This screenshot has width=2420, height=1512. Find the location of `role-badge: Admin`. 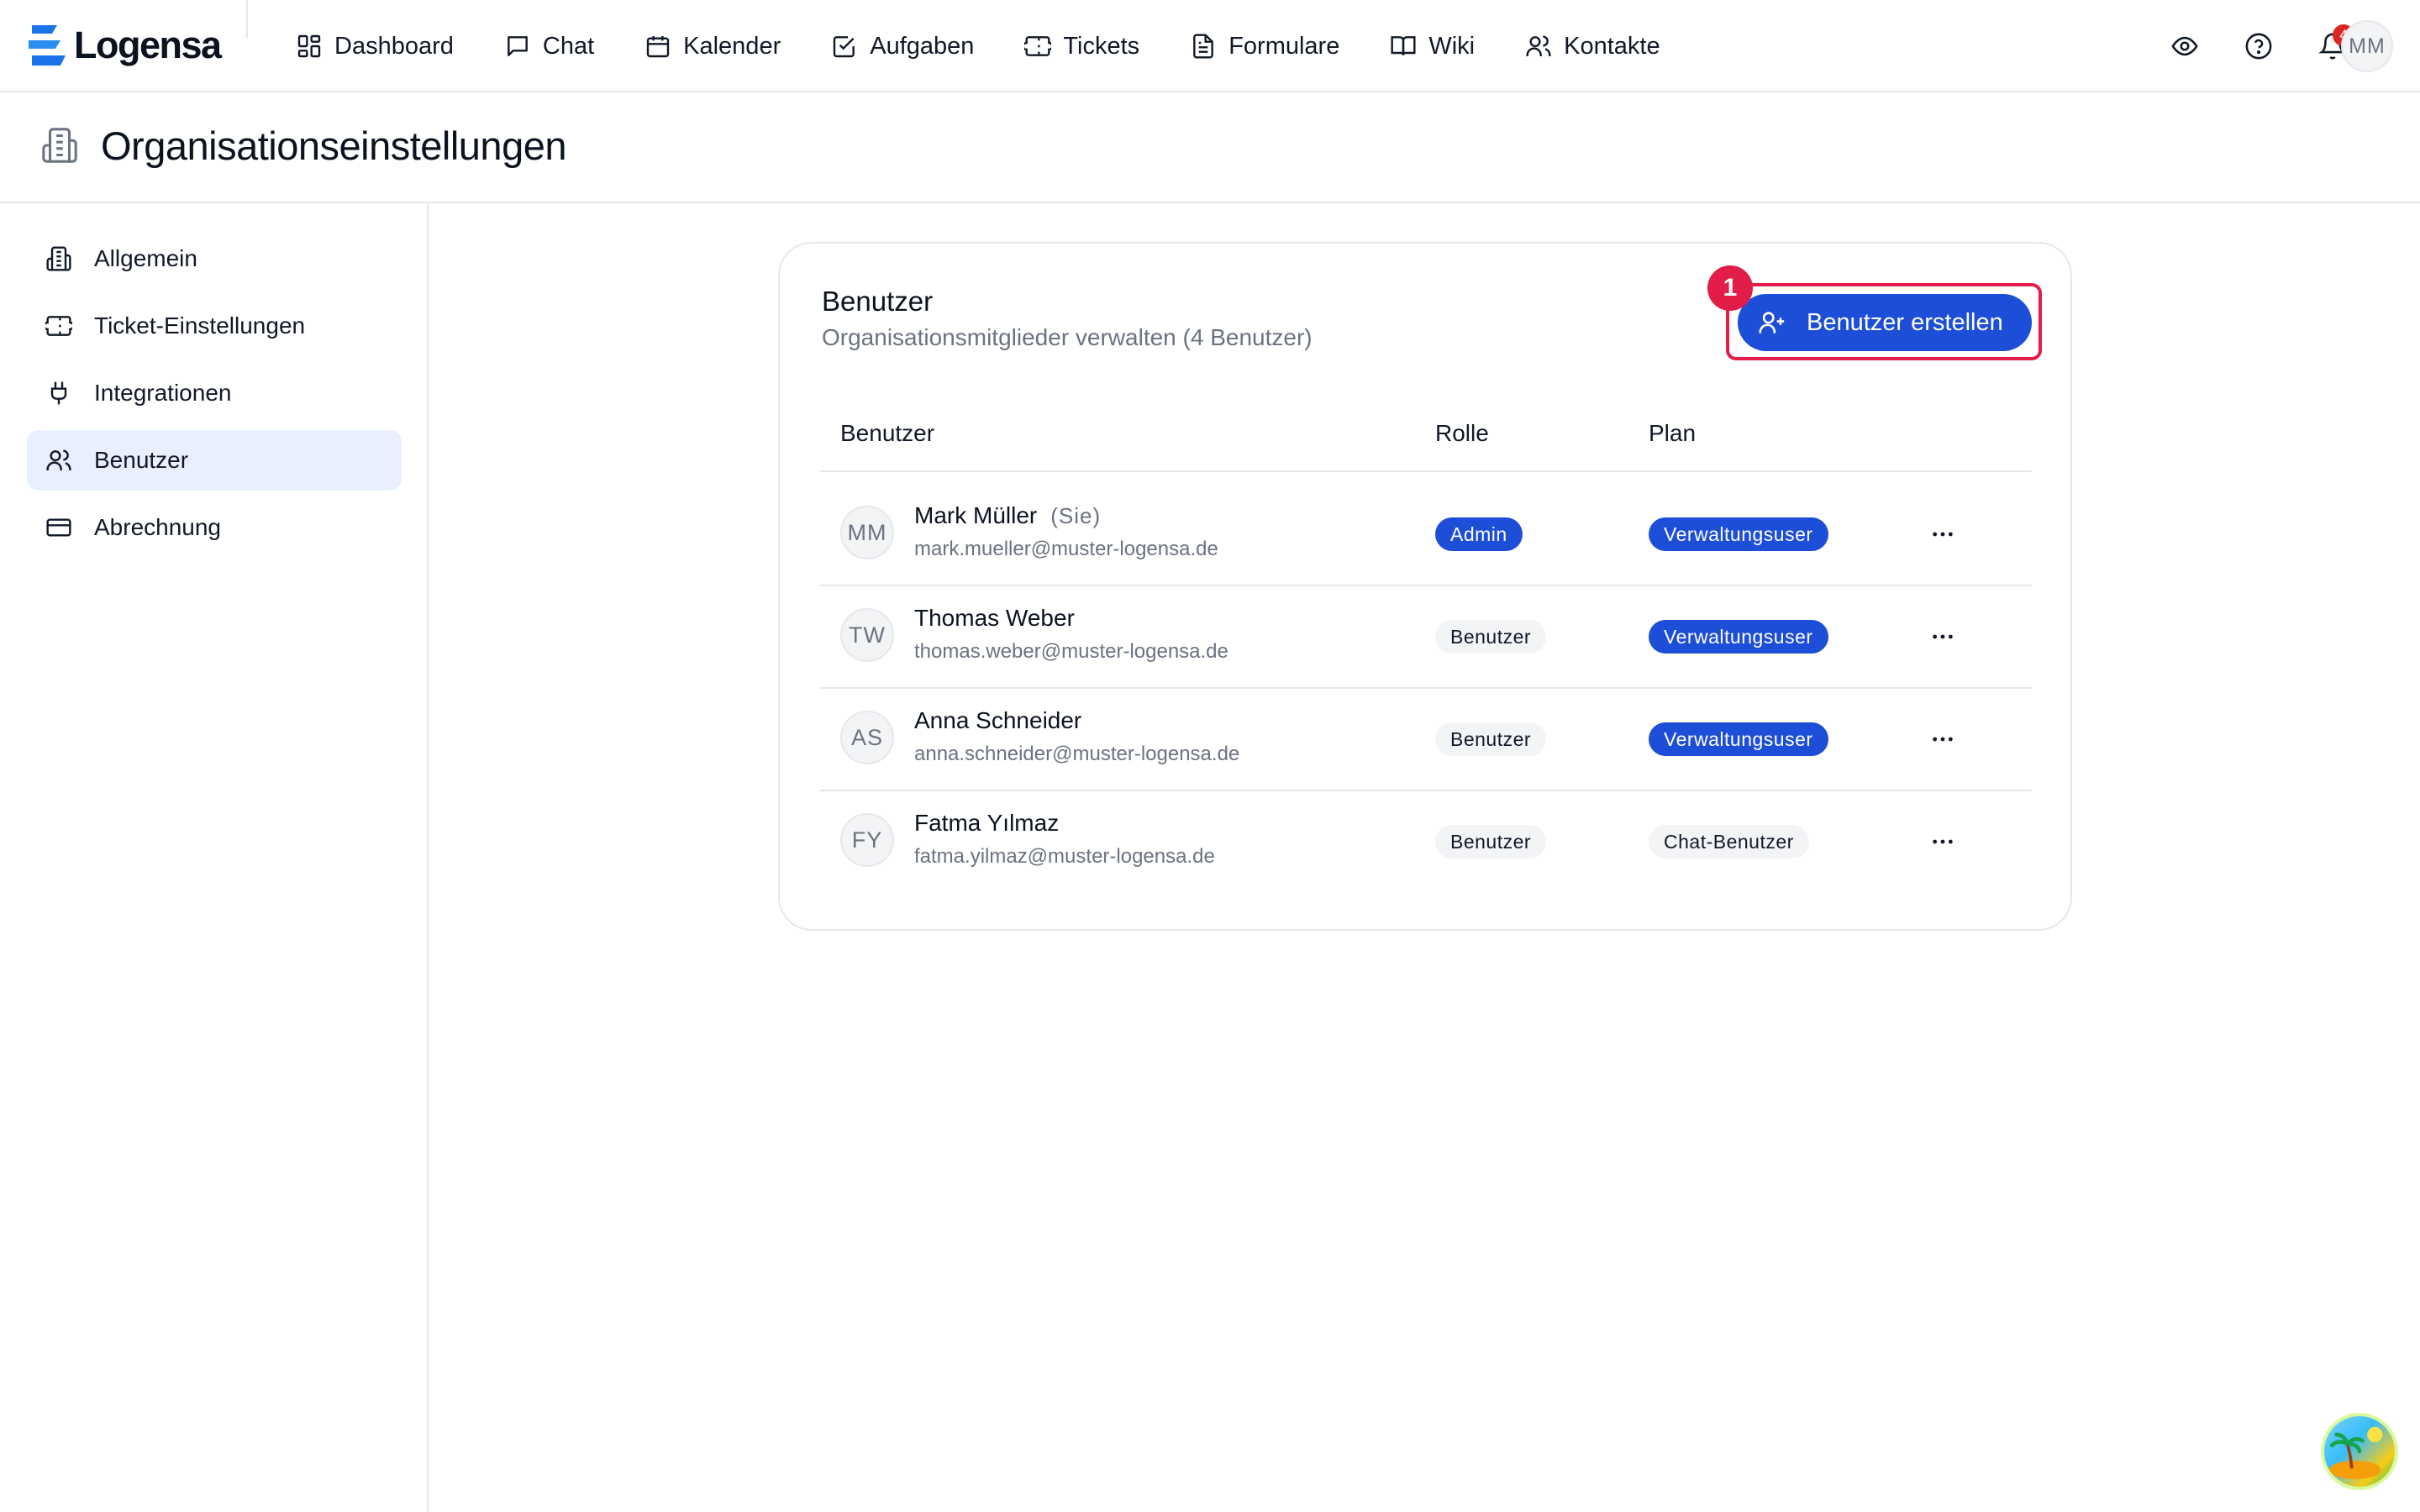

role-badge: Admin is located at coordinates (1479, 534).